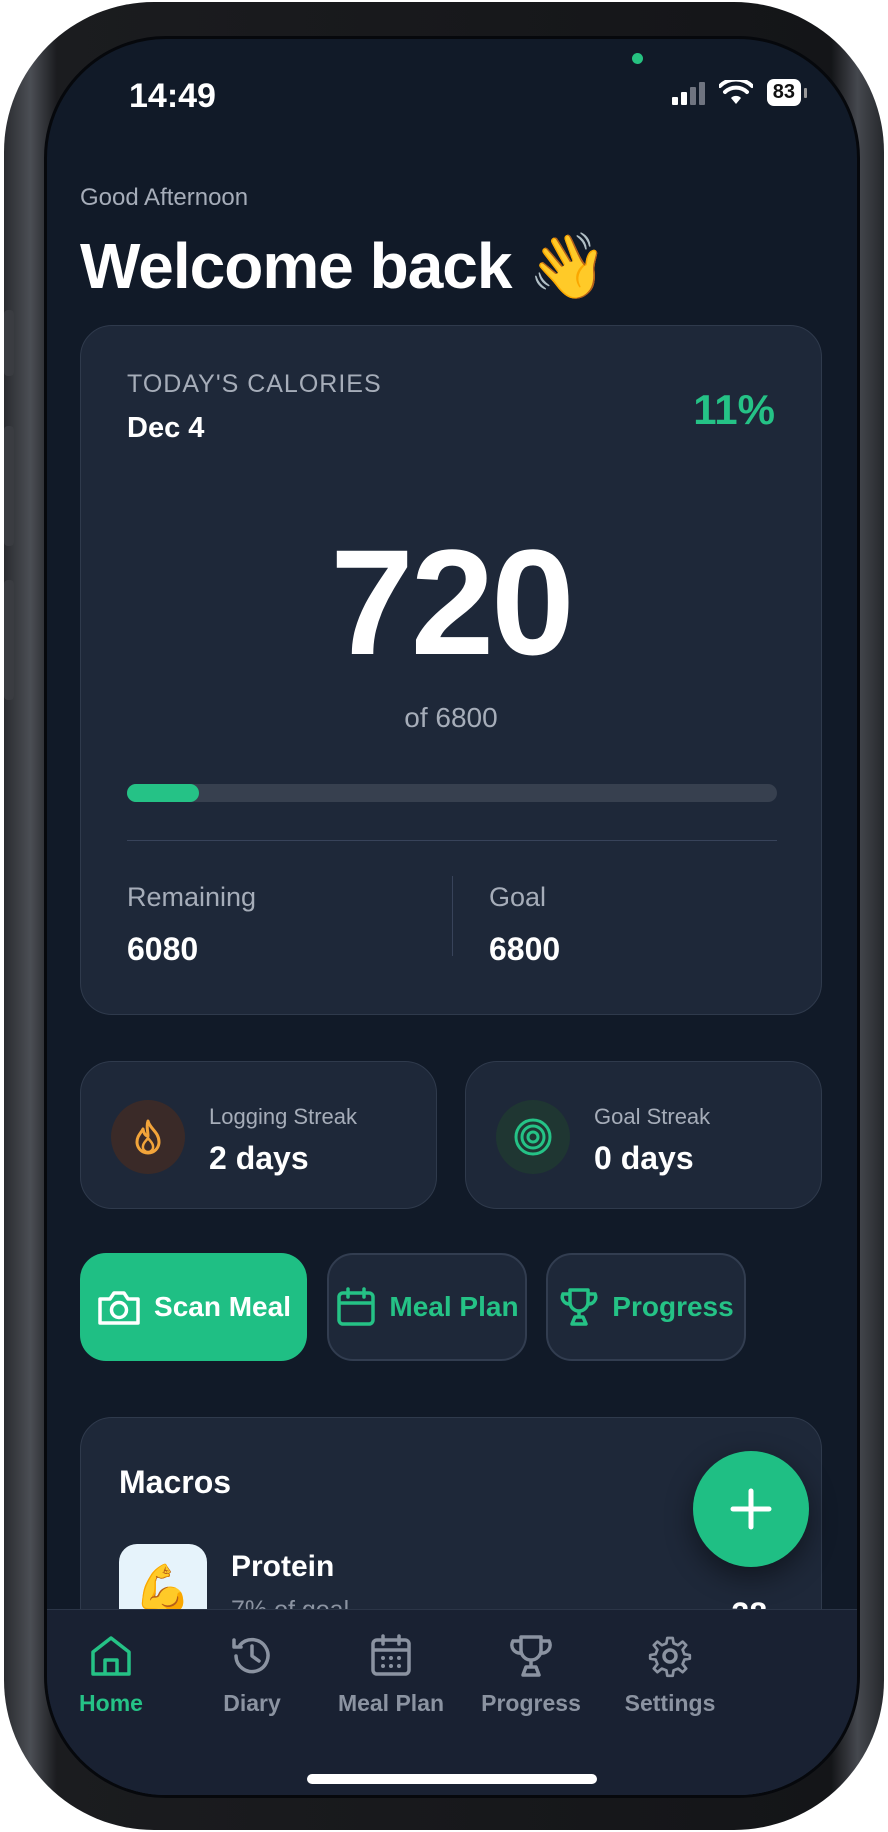 The width and height of the screenshot is (888, 1832). Describe the element at coordinates (531, 1703) in the screenshot. I see `tab-progress-label: Progress` at that location.